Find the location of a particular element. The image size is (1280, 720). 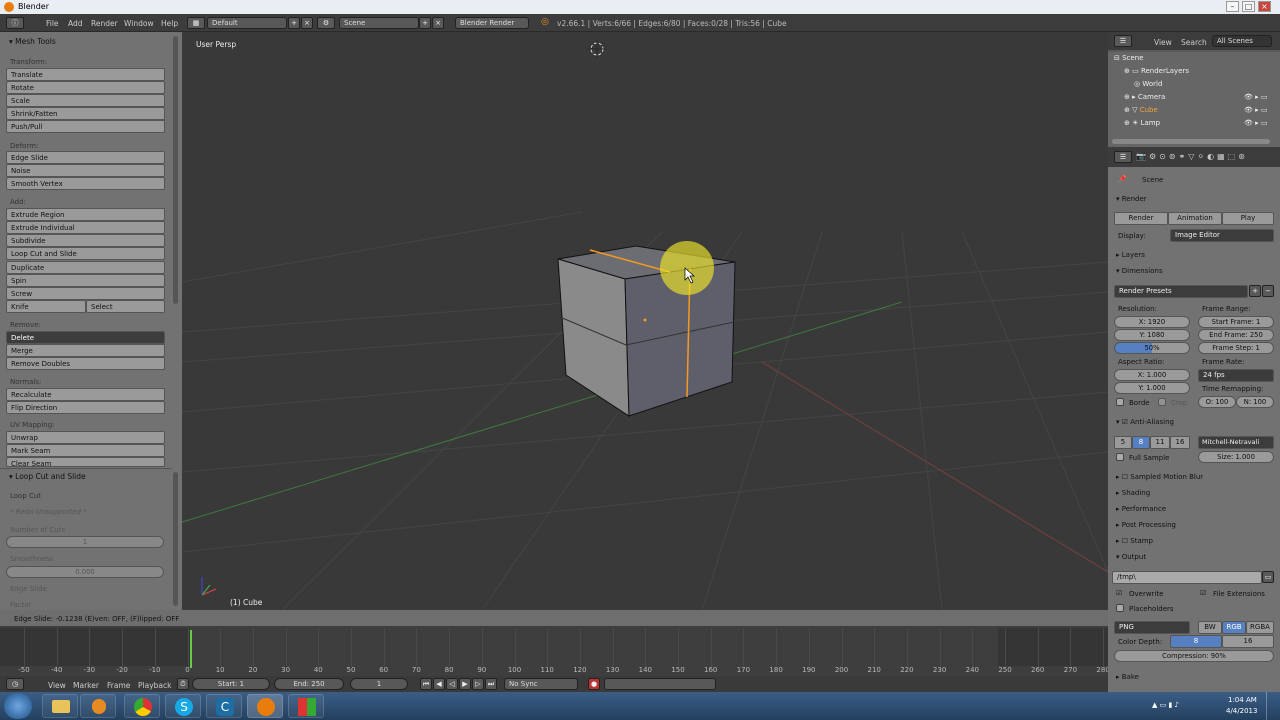

end-frame-prop: End Frame: 250 is located at coordinates (1236, 335).